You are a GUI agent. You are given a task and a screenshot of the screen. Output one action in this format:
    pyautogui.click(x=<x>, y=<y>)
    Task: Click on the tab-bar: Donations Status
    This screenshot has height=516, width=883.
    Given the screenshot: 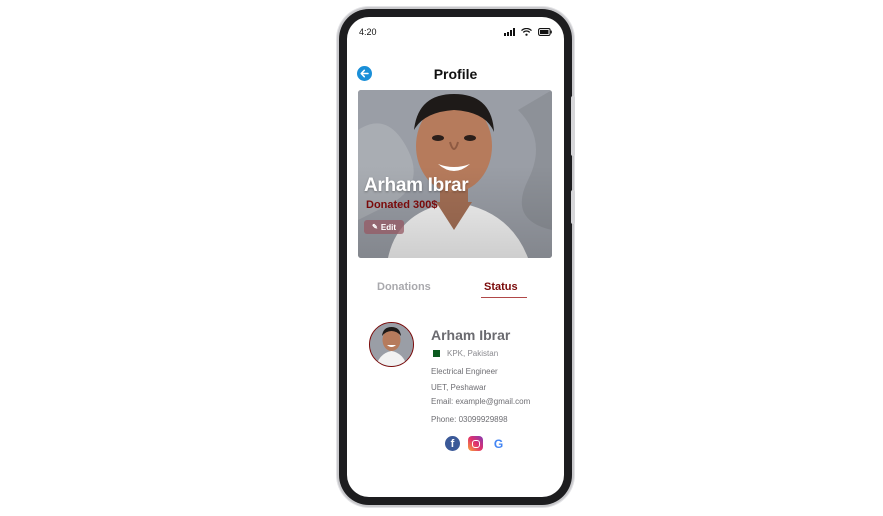 What is the action you would take?
    pyautogui.click(x=455, y=291)
    